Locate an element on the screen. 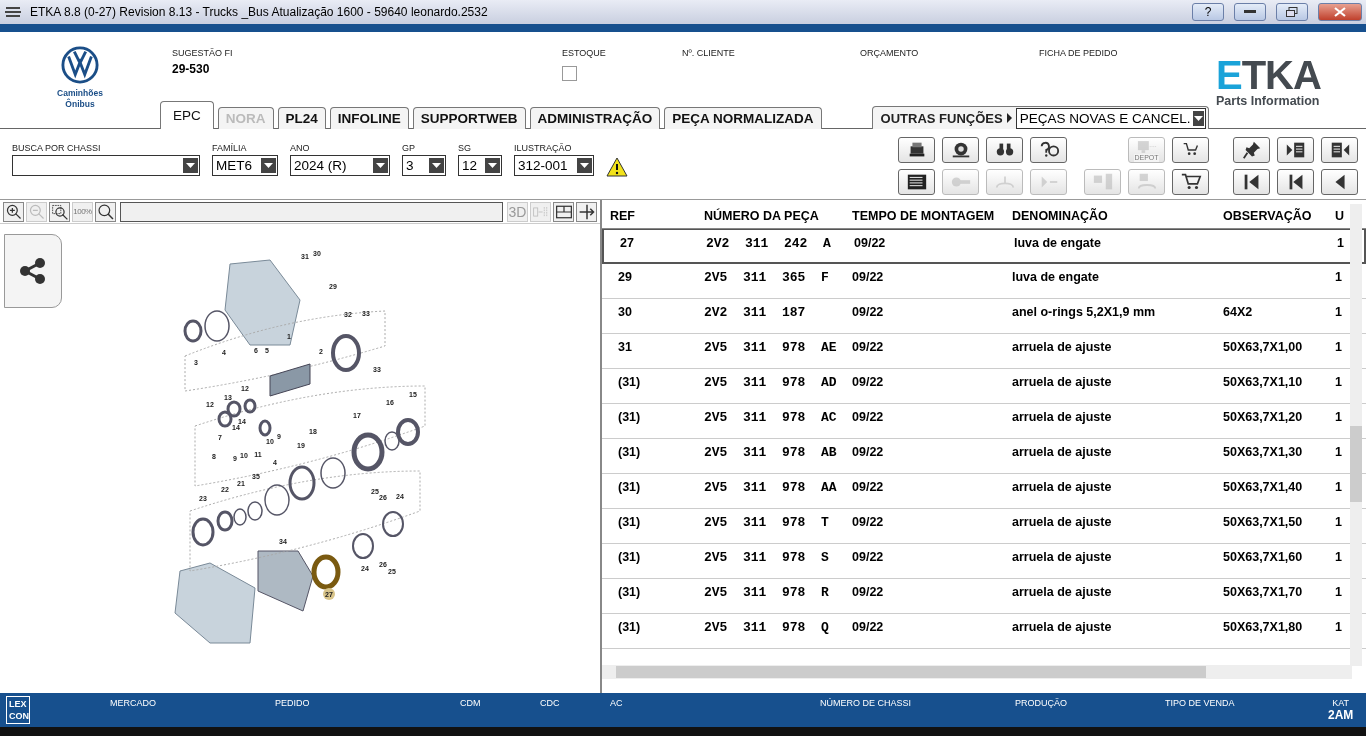 This screenshot has height=736, width=1366. diagram-search-field is located at coordinates (311, 211).